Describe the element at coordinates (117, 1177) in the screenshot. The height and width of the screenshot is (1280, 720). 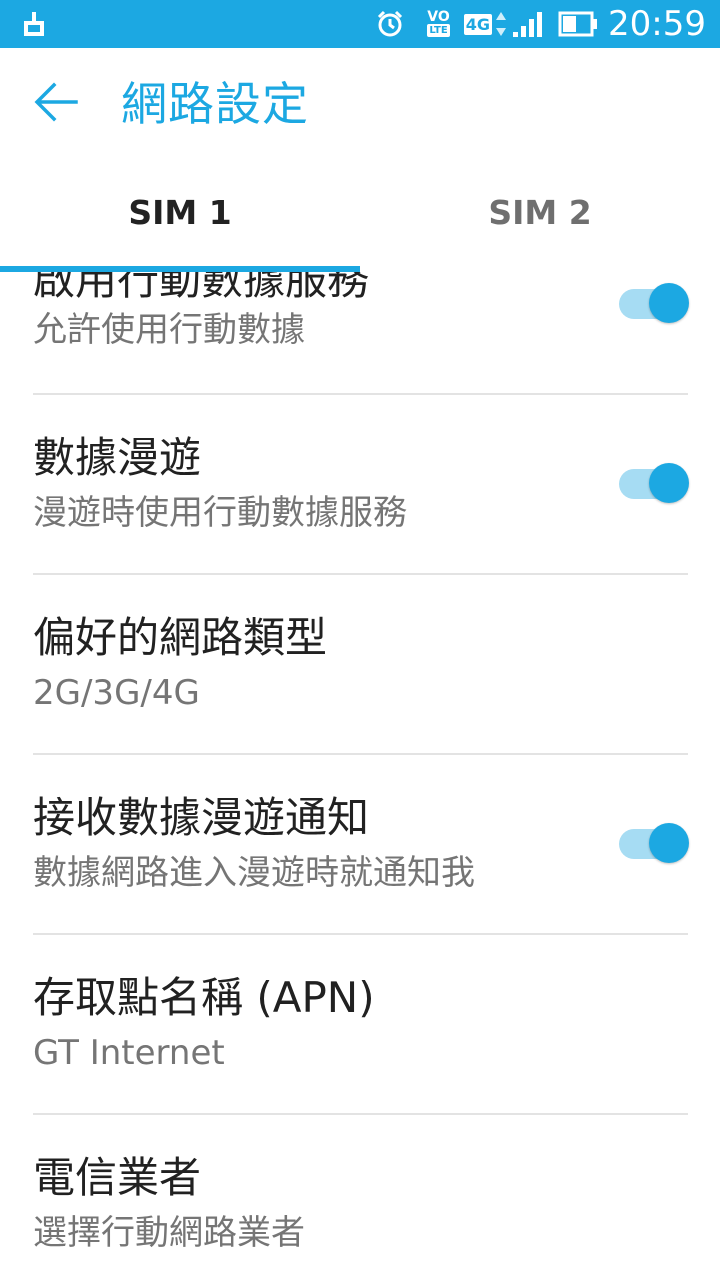
I see `setting-title: 電信業者` at that location.